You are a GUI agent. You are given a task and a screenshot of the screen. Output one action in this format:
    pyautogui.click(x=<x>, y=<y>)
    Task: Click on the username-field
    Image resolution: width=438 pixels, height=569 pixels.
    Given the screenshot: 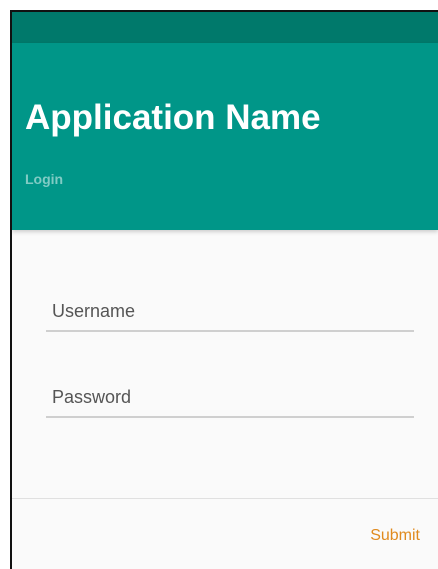 What is the action you would take?
    pyautogui.click(x=230, y=313)
    